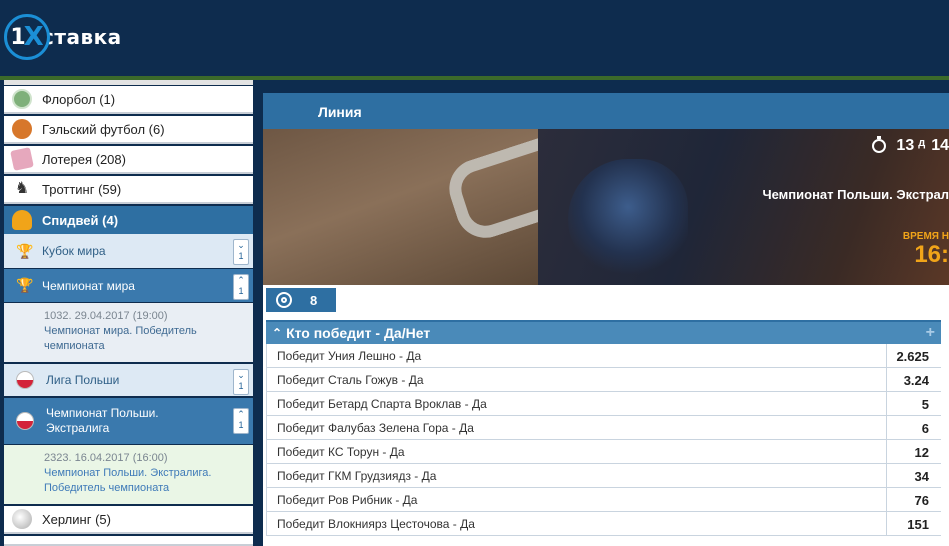  What do you see at coordinates (930, 333) in the screenshot?
I see `plus-icon: +` at bounding box center [930, 333].